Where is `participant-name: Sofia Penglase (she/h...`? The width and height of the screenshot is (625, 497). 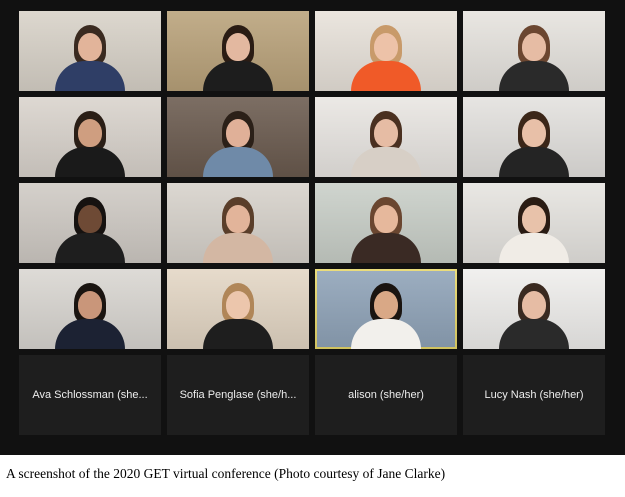 participant-name: Sofia Penglase (she/h... is located at coordinates (238, 395).